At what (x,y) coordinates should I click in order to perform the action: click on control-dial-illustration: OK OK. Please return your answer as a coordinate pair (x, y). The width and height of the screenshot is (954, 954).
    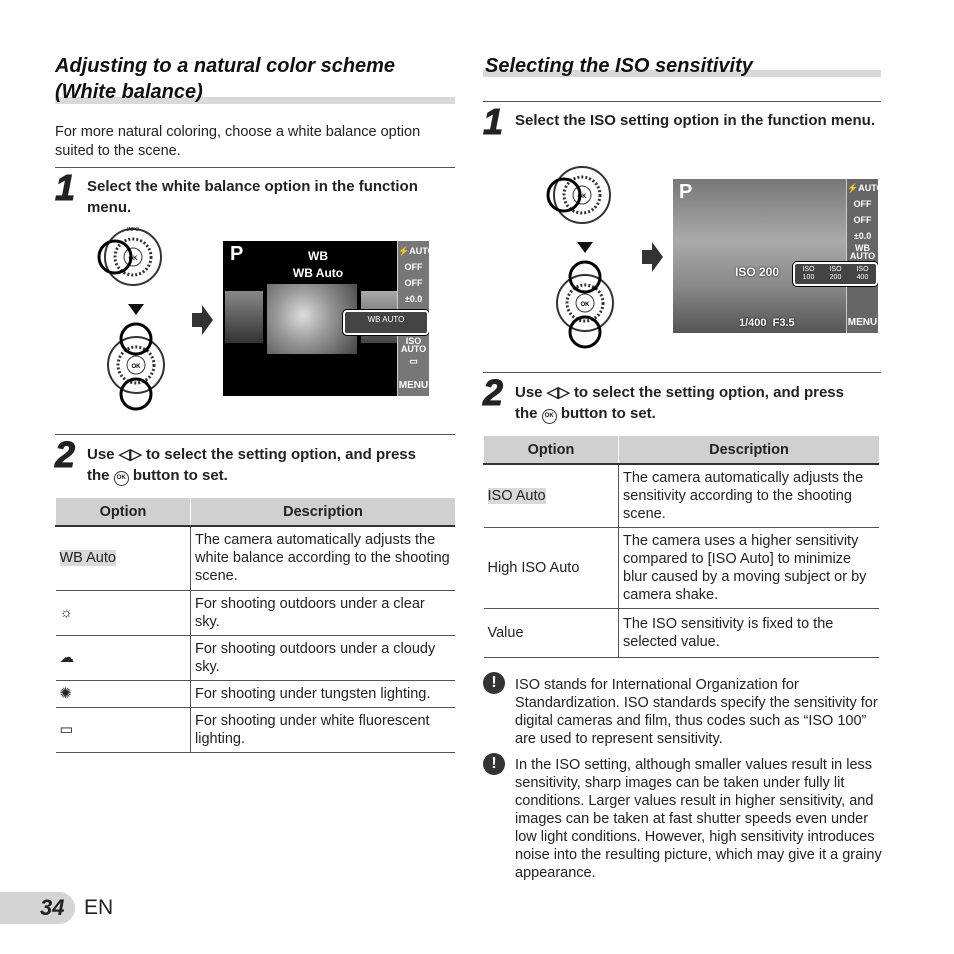
    Looking at the image, I should click on (580, 257).